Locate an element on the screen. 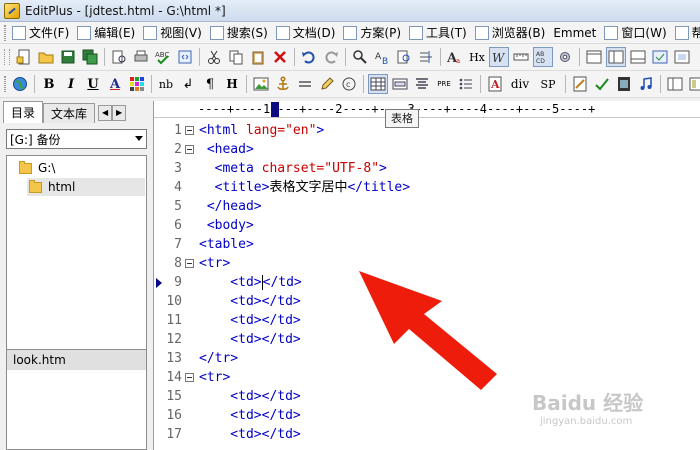 The height and width of the screenshot is (450, 700). code-line: 6 <body> is located at coordinates (427, 225).